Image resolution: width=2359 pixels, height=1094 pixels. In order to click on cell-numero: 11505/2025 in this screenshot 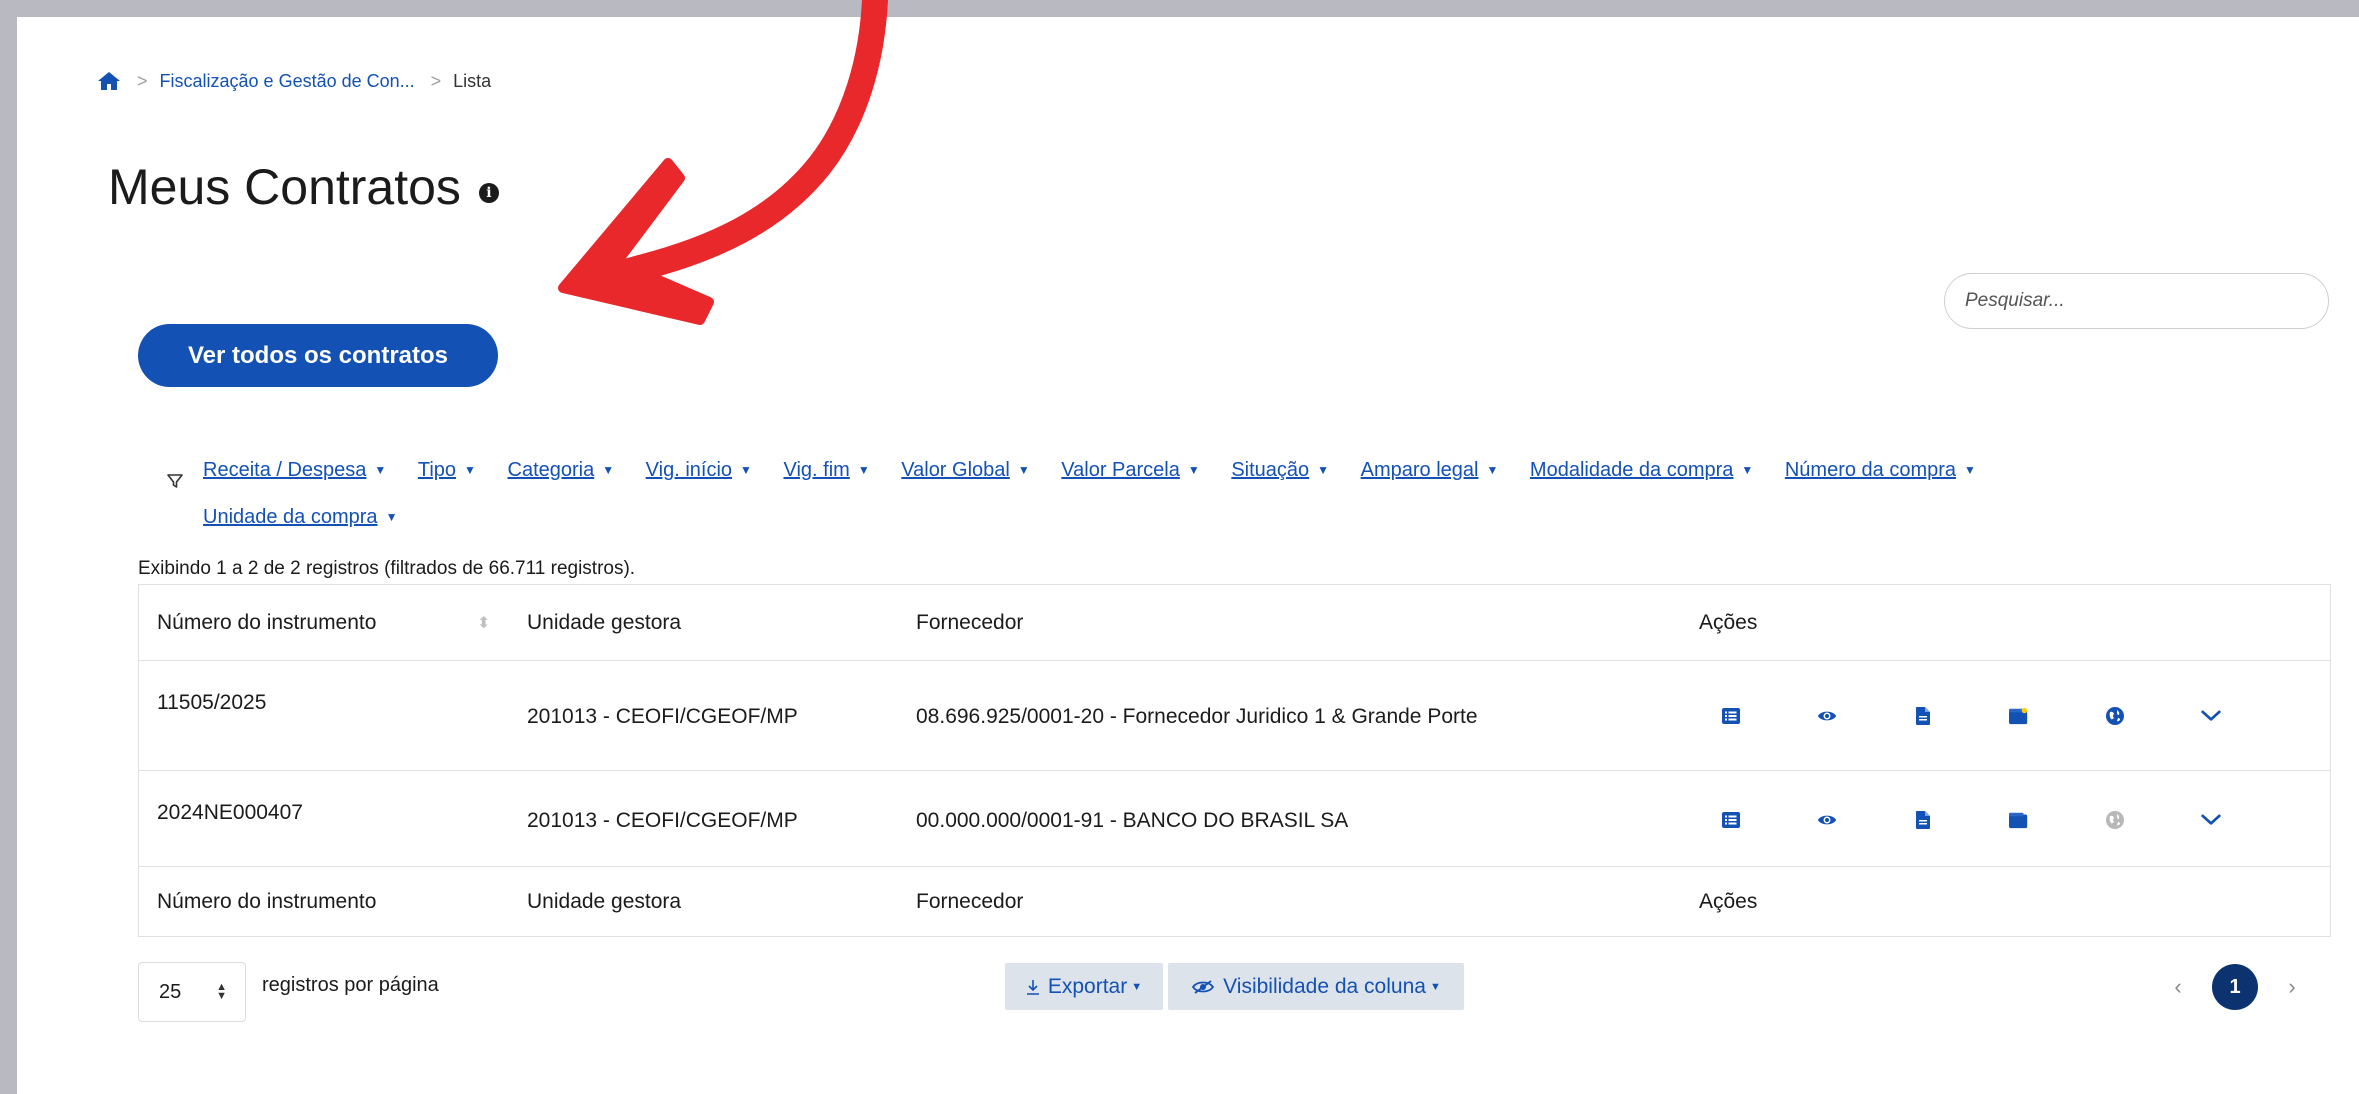, I will do `click(212, 702)`.